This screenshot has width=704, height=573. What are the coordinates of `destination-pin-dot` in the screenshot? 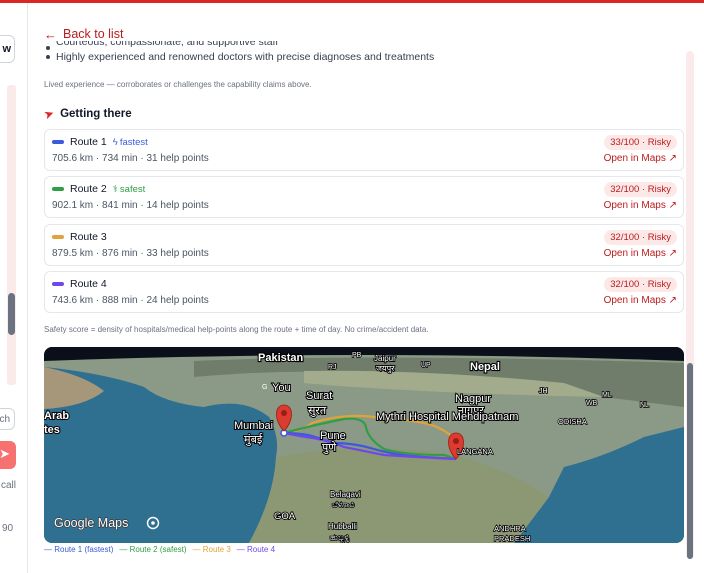 It's located at (456, 441).